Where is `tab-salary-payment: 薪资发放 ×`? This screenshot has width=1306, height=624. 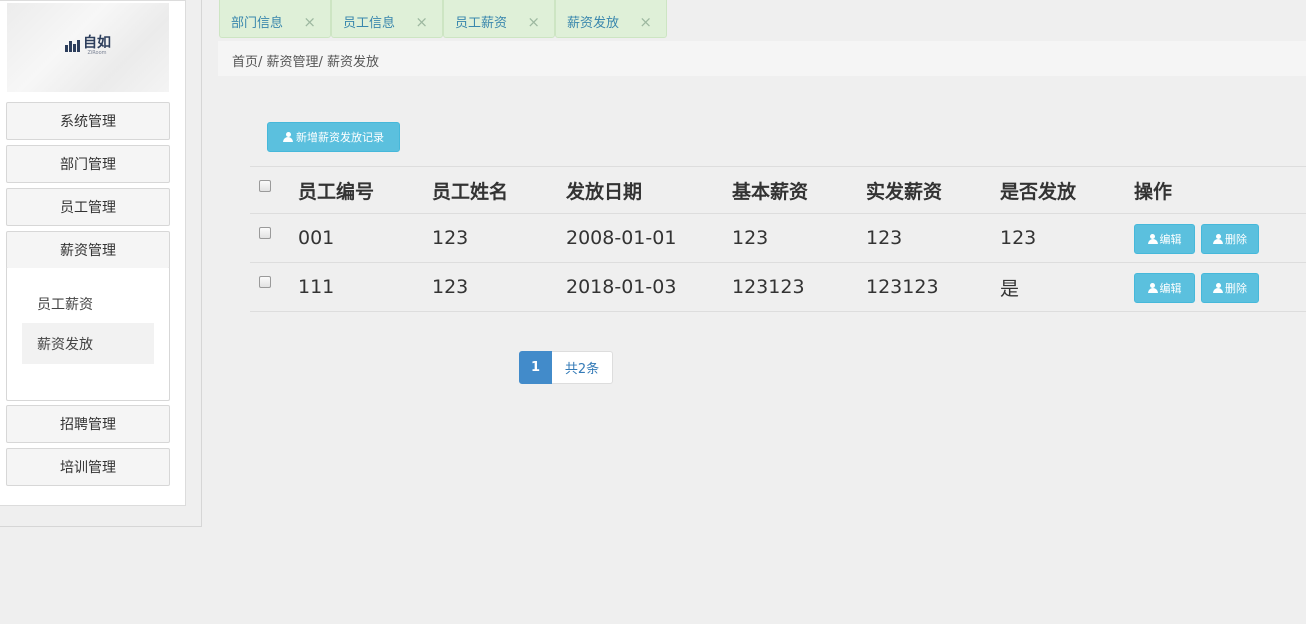 tab-salary-payment: 薪资发放 × is located at coordinates (611, 19).